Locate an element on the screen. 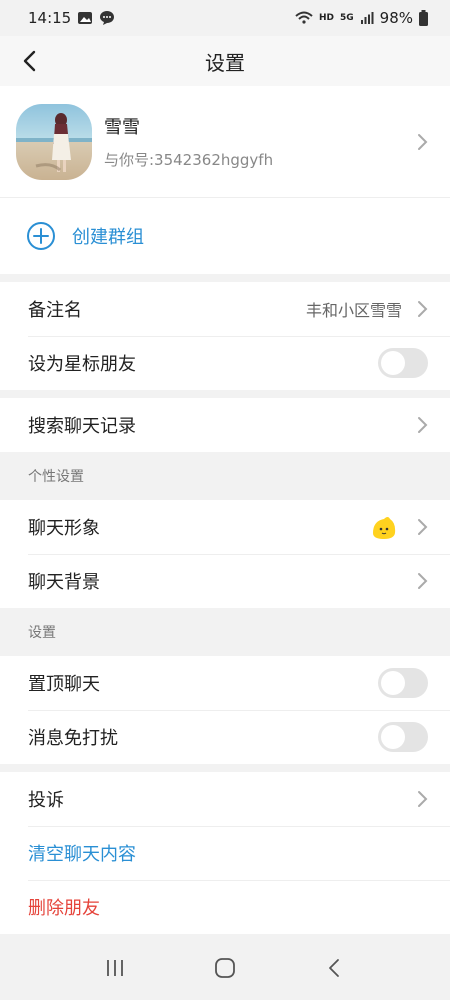 The width and height of the screenshot is (450, 1000). create-group-button: 创建群组 is located at coordinates (225, 236).